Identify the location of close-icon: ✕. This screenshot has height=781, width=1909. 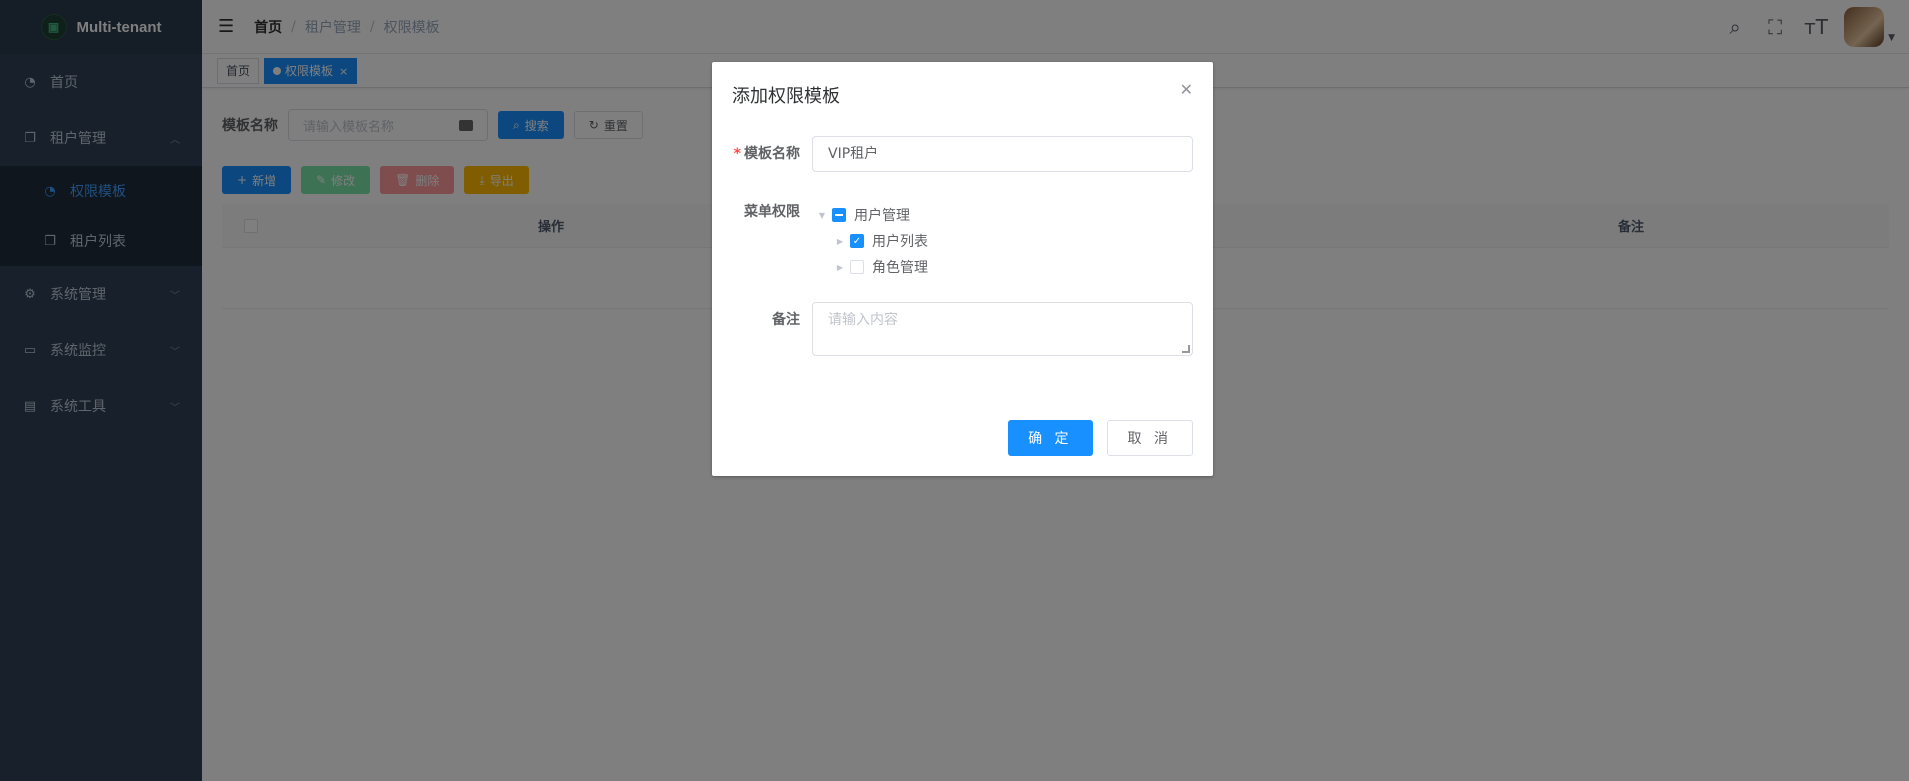
(1186, 89).